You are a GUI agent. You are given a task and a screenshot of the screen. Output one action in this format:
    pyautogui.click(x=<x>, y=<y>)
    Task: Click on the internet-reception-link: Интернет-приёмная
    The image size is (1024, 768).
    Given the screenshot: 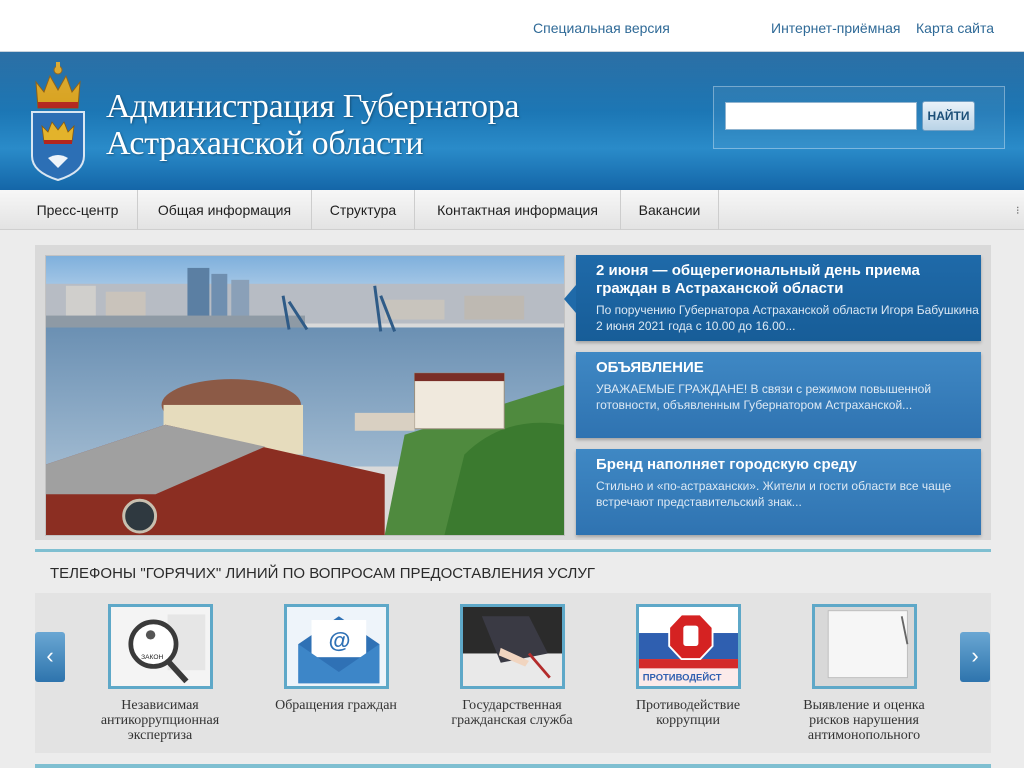 What is the action you would take?
    pyautogui.click(x=835, y=28)
    